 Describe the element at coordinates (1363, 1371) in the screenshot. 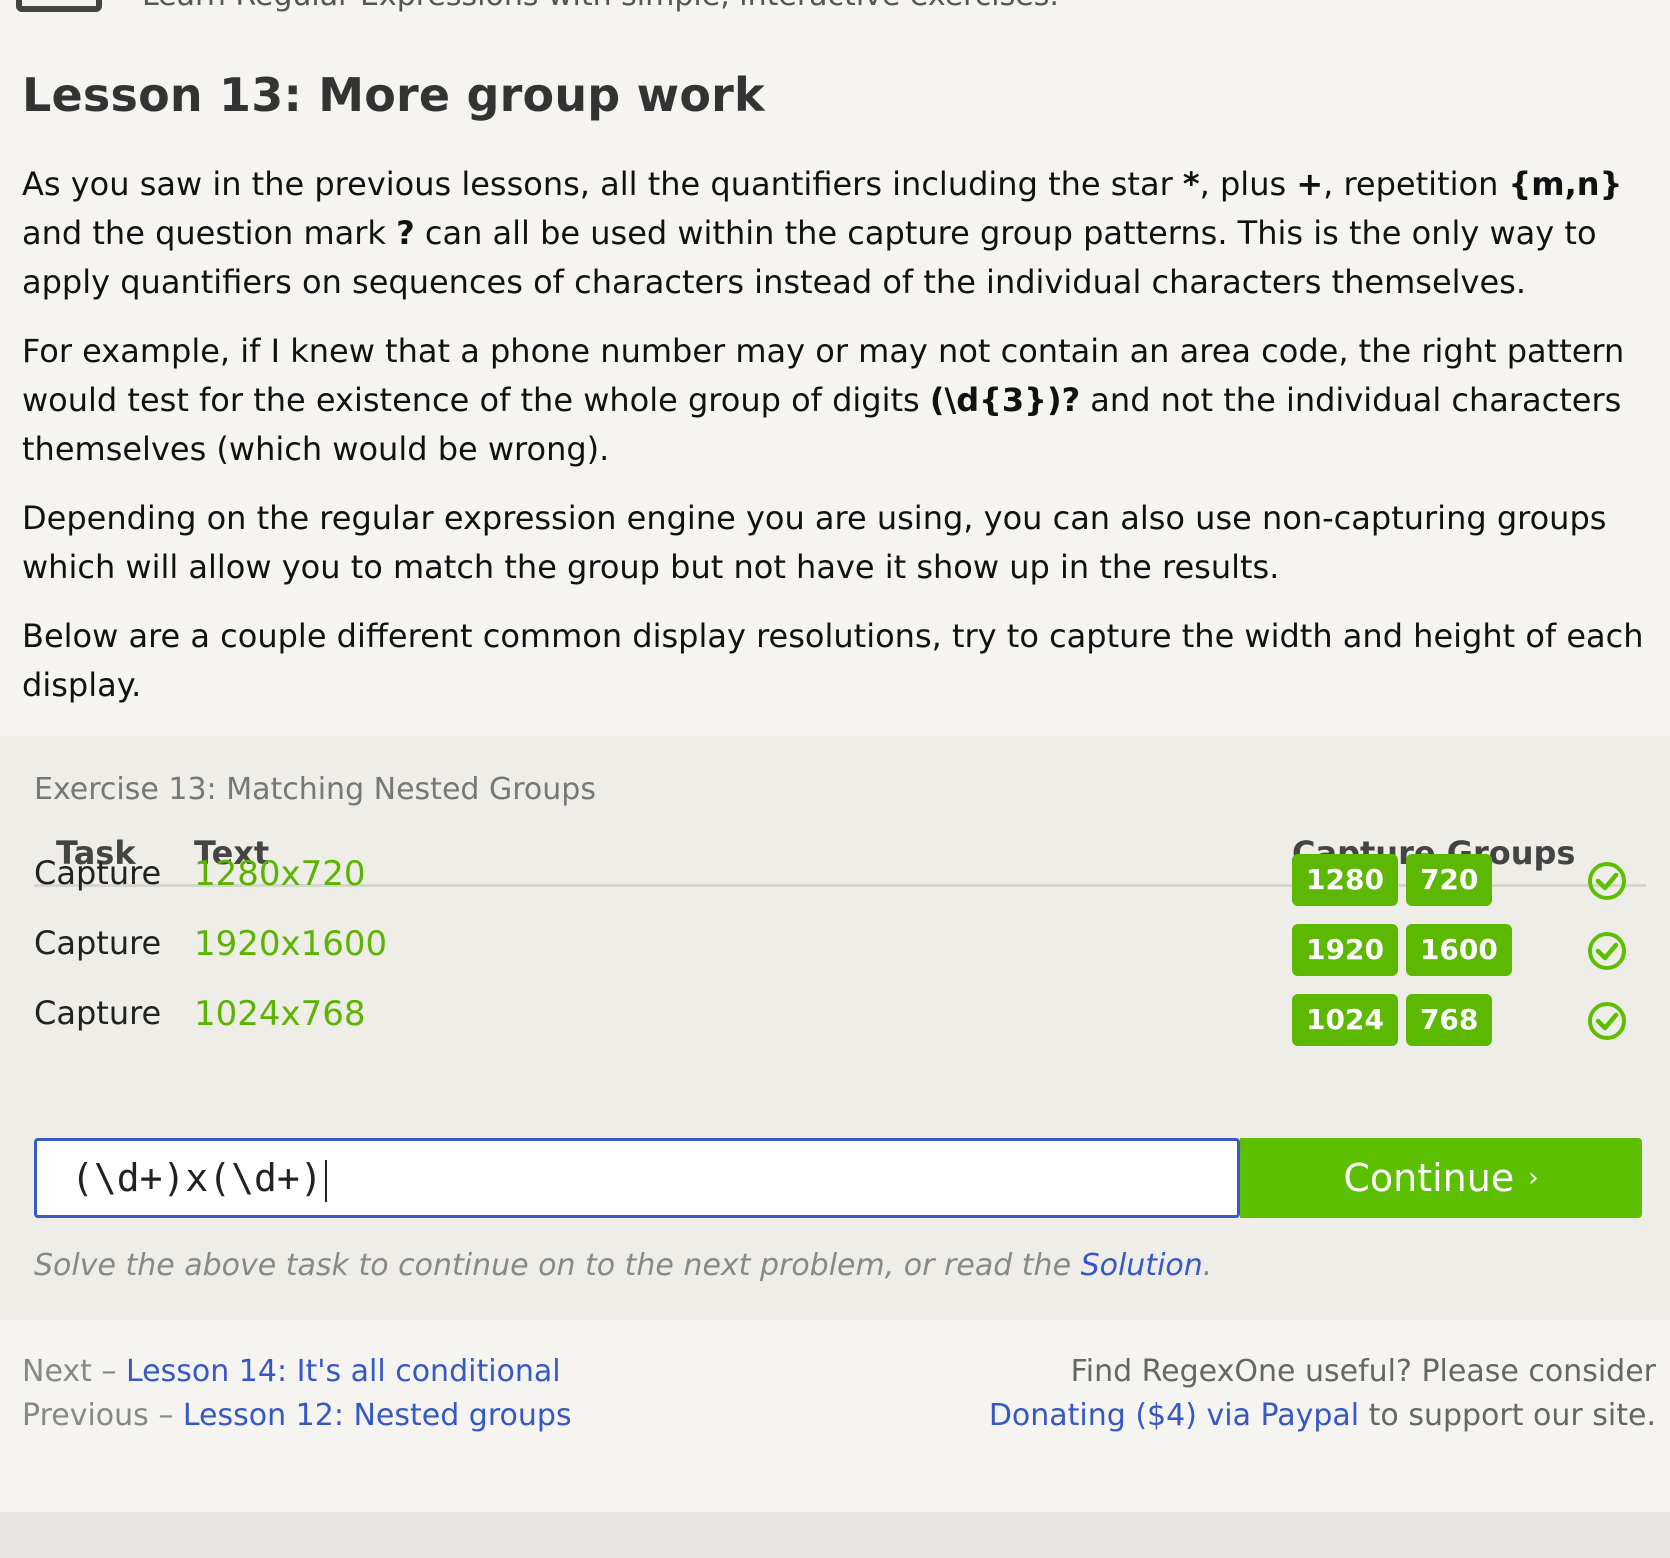

I see `donation-line-1: Find RegexOne useful? Please consider` at that location.